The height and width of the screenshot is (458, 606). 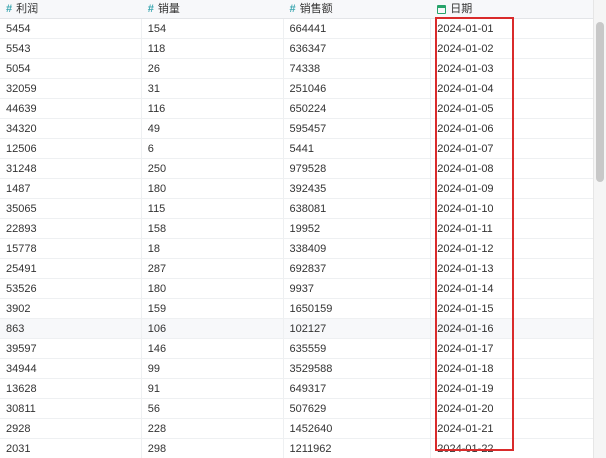 What do you see at coordinates (358, 28) in the screenshot?
I see `sales-amount-cell: 664441` at bounding box center [358, 28].